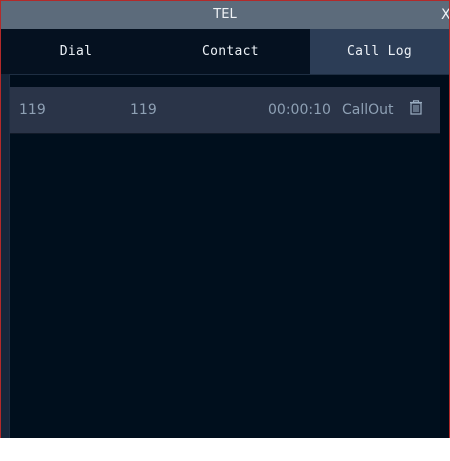  Describe the element at coordinates (416, 108) in the screenshot. I see `trash-icon` at that location.